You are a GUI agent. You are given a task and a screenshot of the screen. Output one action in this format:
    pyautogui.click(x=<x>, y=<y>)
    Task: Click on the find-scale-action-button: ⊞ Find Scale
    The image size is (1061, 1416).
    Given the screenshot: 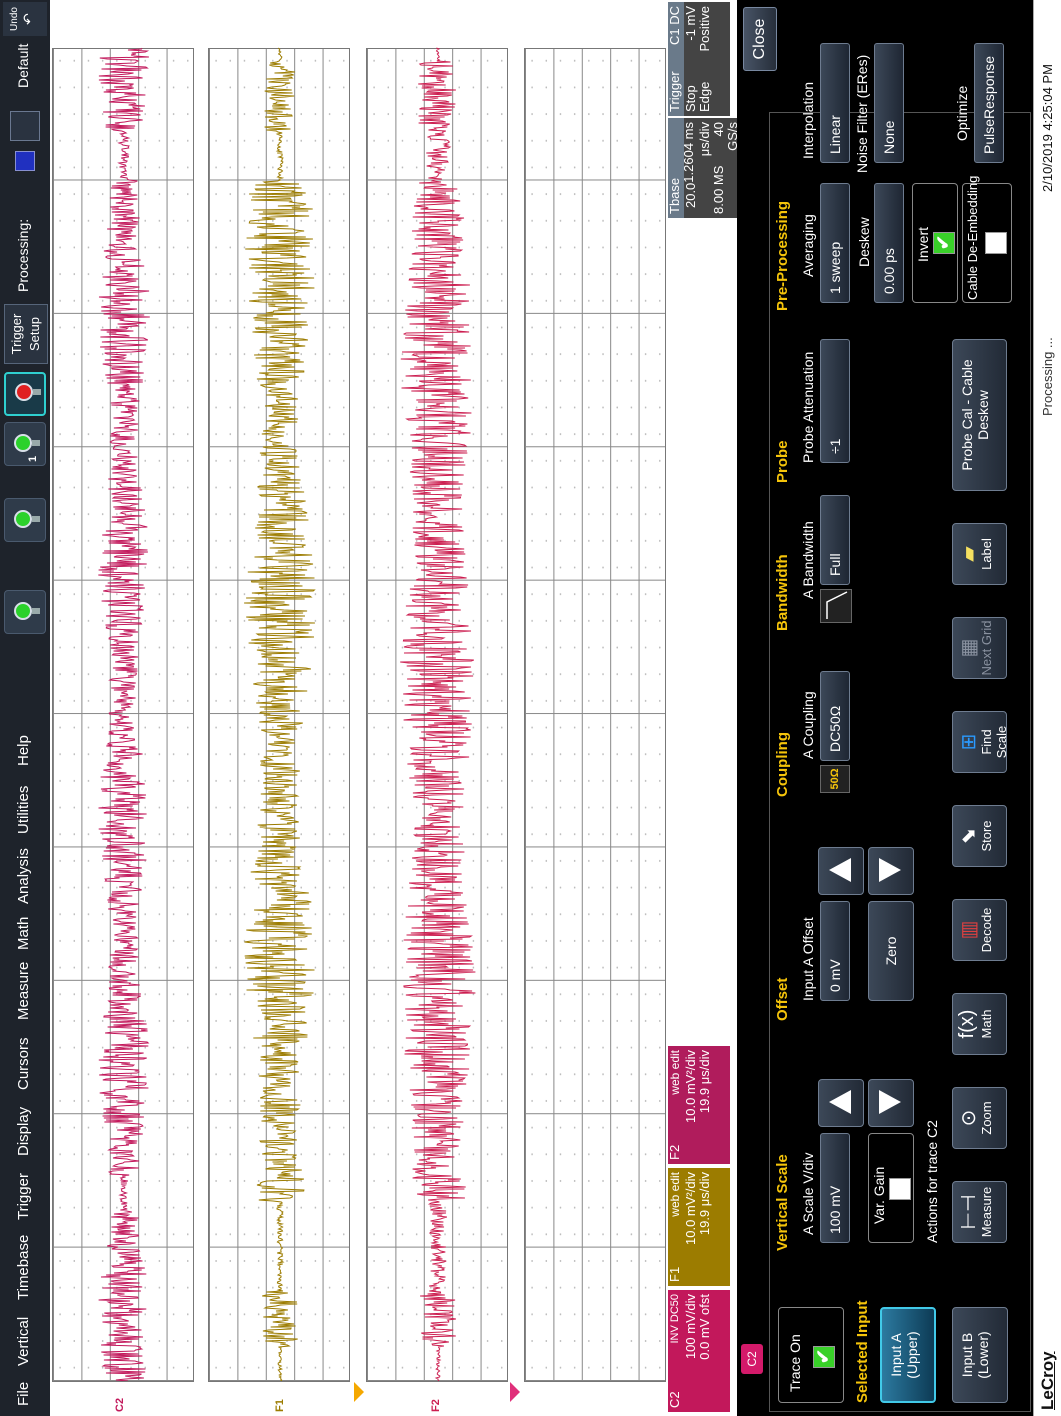 What is the action you would take?
    pyautogui.click(x=980, y=742)
    